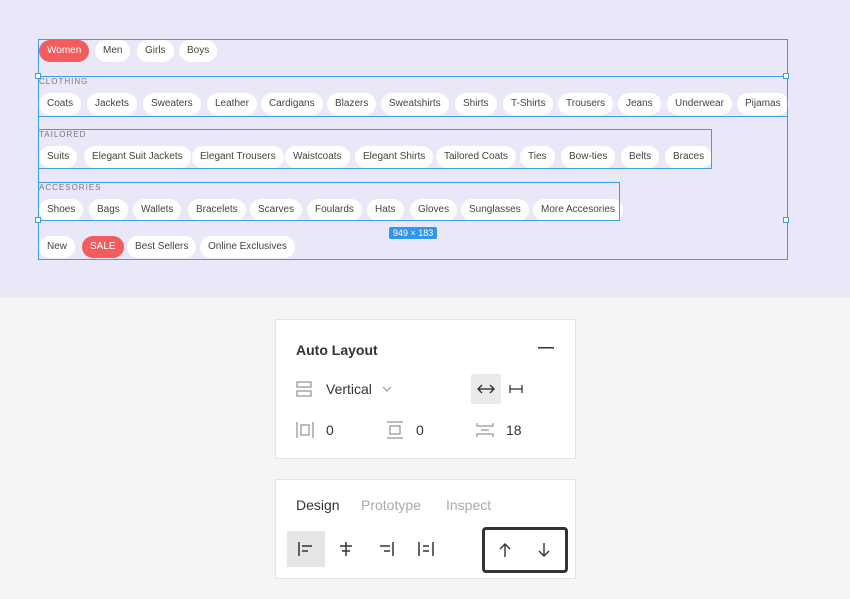  What do you see at coordinates (514, 430) in the screenshot?
I see `spacing-value: 18` at bounding box center [514, 430].